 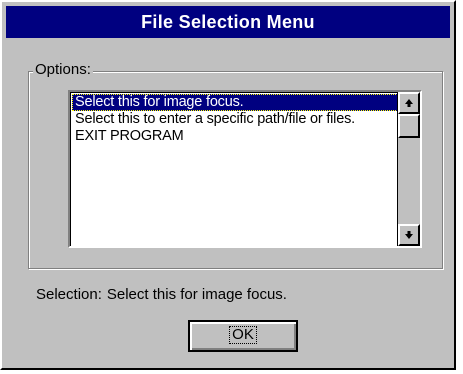 I want to click on arrow-up-icon, so click(x=409, y=103).